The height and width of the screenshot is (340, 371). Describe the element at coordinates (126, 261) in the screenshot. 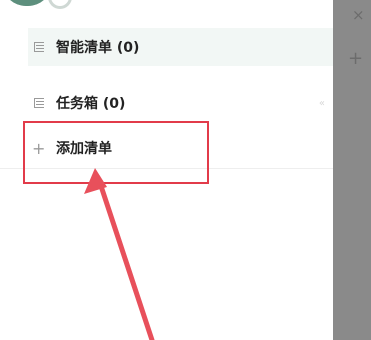

I see `arrow-shaft` at that location.